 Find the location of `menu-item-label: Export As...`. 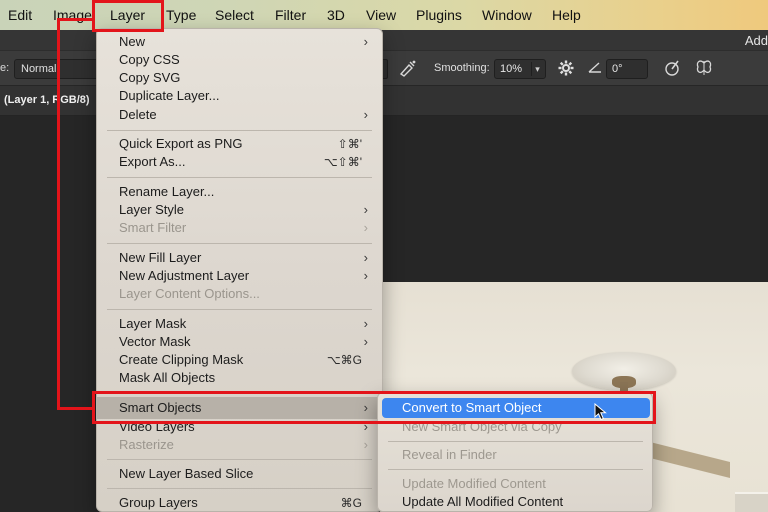

menu-item-label: Export As... is located at coordinates (152, 161).